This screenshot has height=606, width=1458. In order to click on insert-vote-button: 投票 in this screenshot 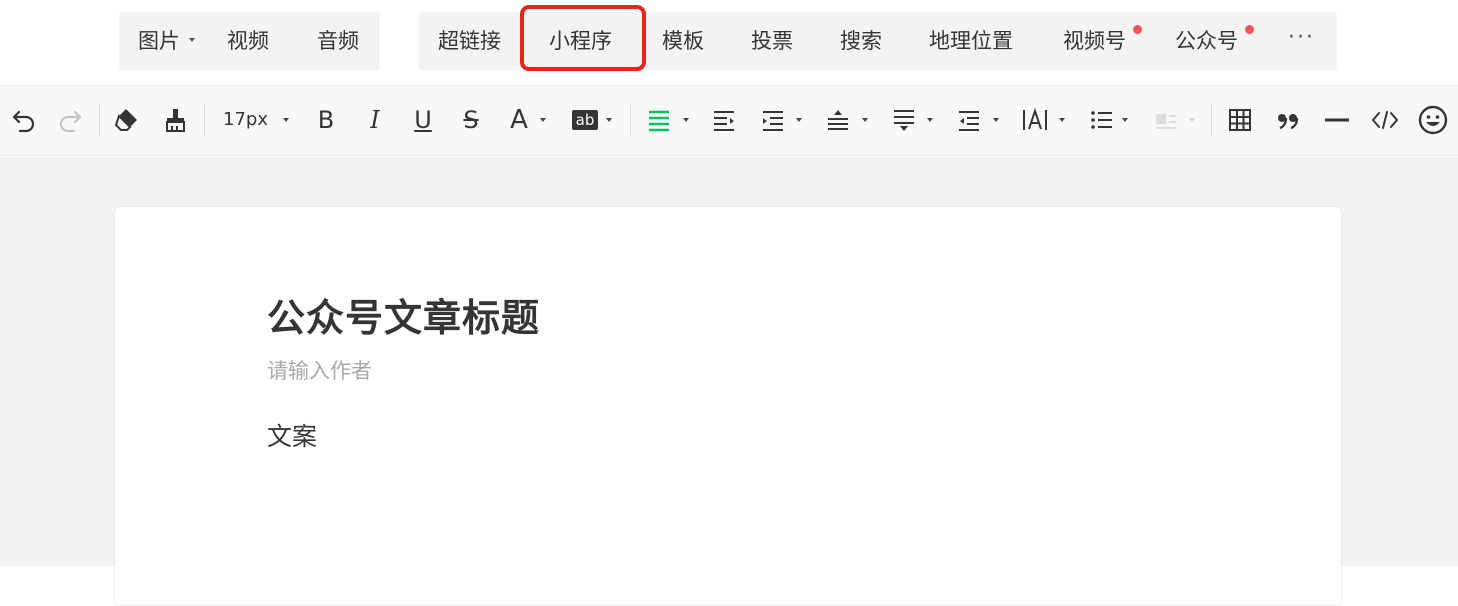, I will do `click(772, 41)`.